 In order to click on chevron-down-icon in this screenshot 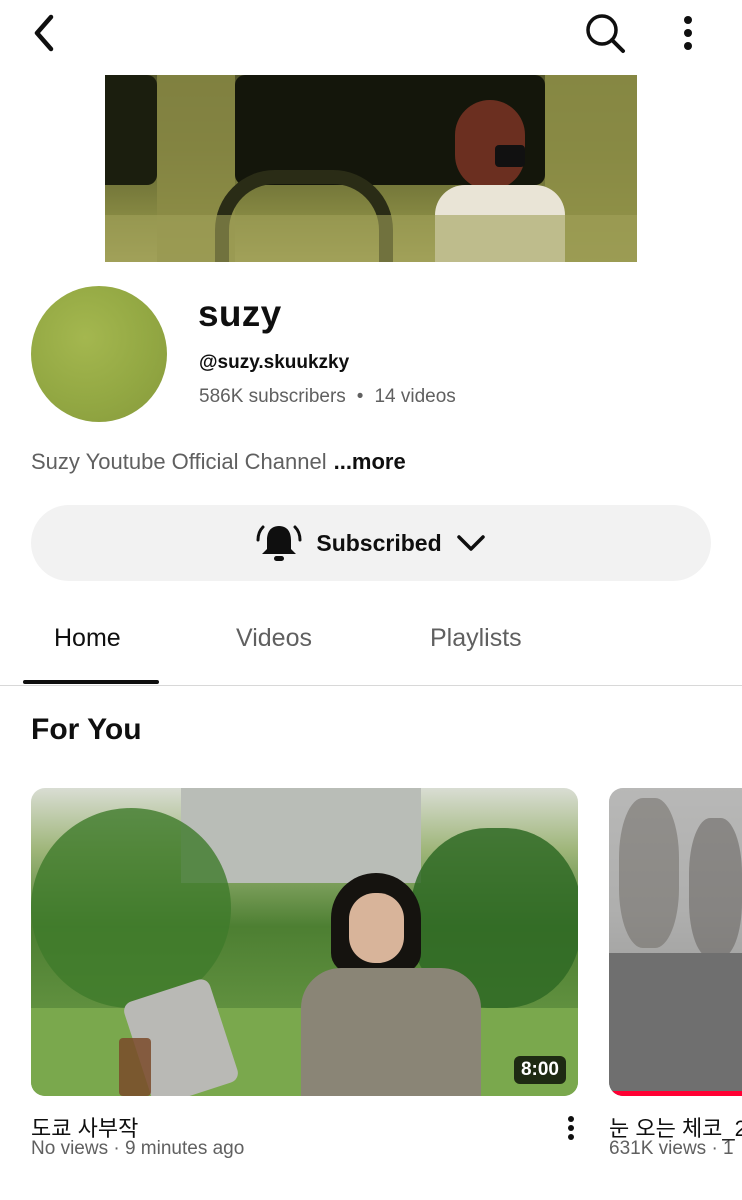, I will do `click(470, 543)`.